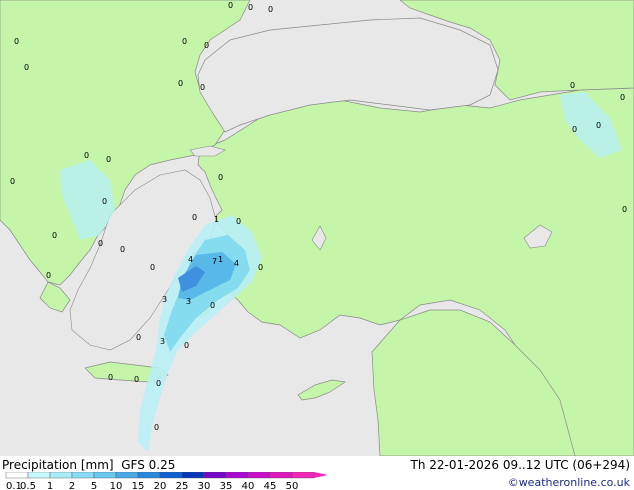 The width and height of the screenshot is (634, 490). I want to click on map-label: 7, so click(214, 261).